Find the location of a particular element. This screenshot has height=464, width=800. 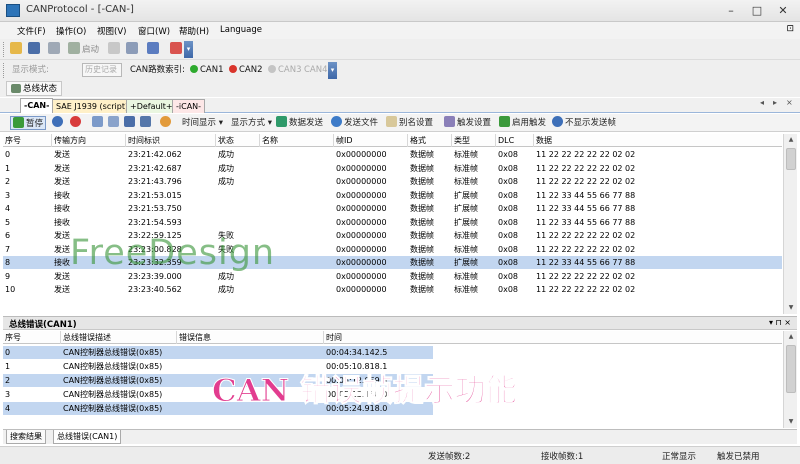

trigger-settings-button: 触发设置 is located at coordinates (467, 123).